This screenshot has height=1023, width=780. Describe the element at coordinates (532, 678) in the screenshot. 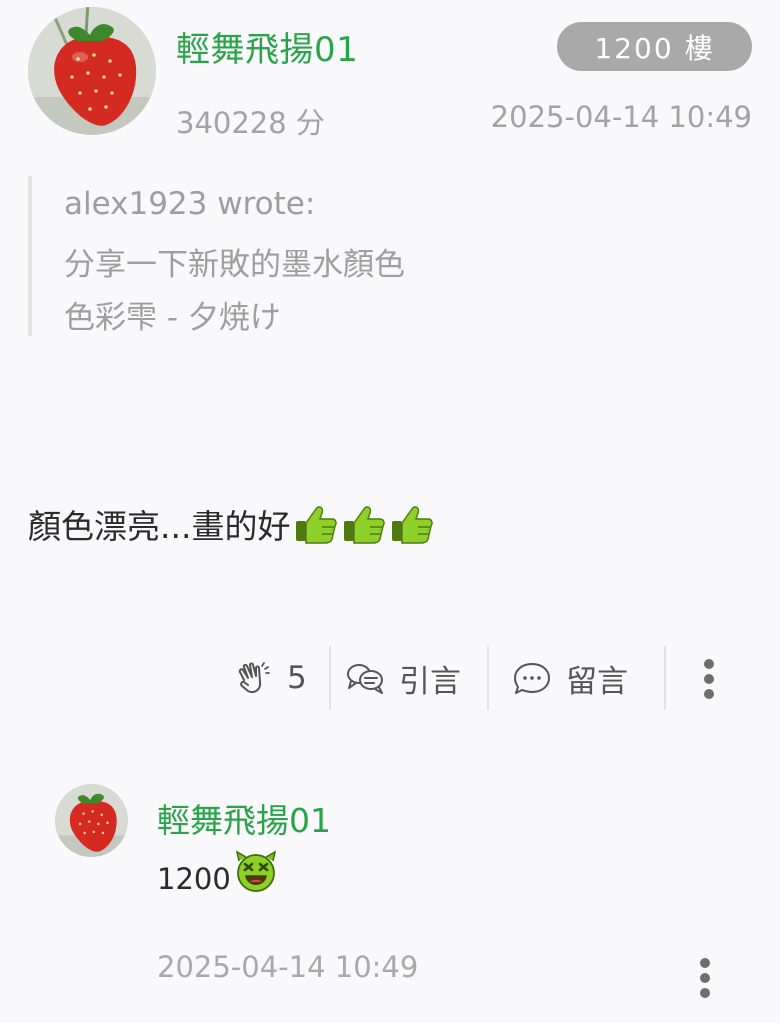

I see `comment-bubble-icon` at that location.